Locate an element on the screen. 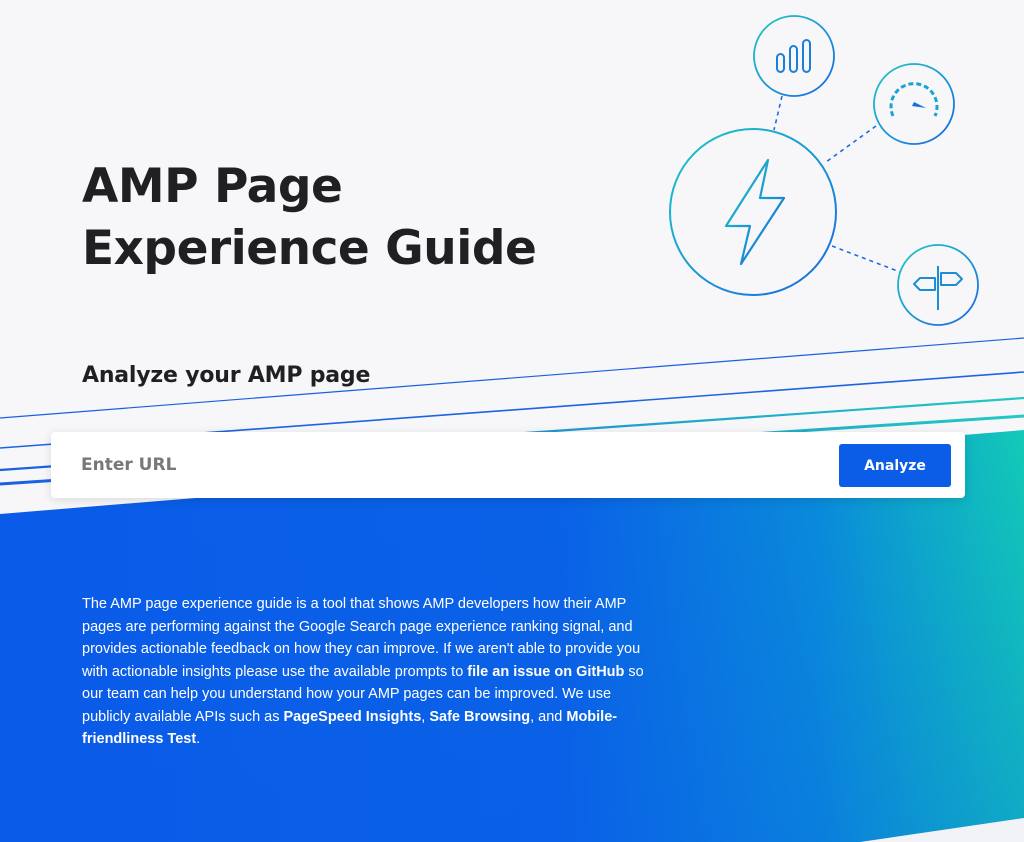  url-input is located at coordinates (431, 465).